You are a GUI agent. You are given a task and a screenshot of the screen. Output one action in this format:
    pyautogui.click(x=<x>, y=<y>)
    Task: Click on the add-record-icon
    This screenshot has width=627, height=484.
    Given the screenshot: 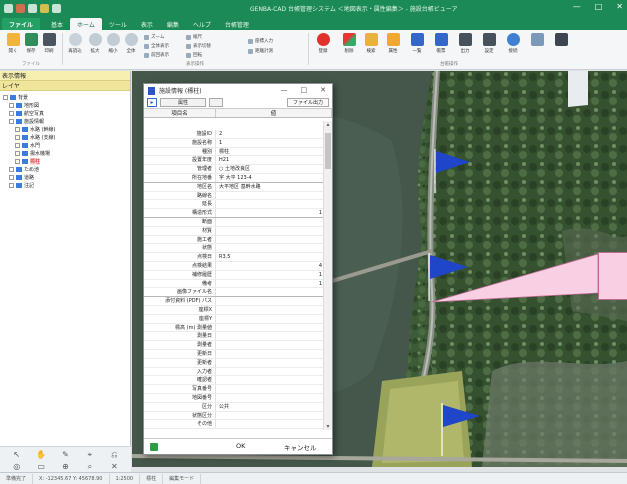 What is the action you would take?
    pyautogui.click(x=154, y=446)
    